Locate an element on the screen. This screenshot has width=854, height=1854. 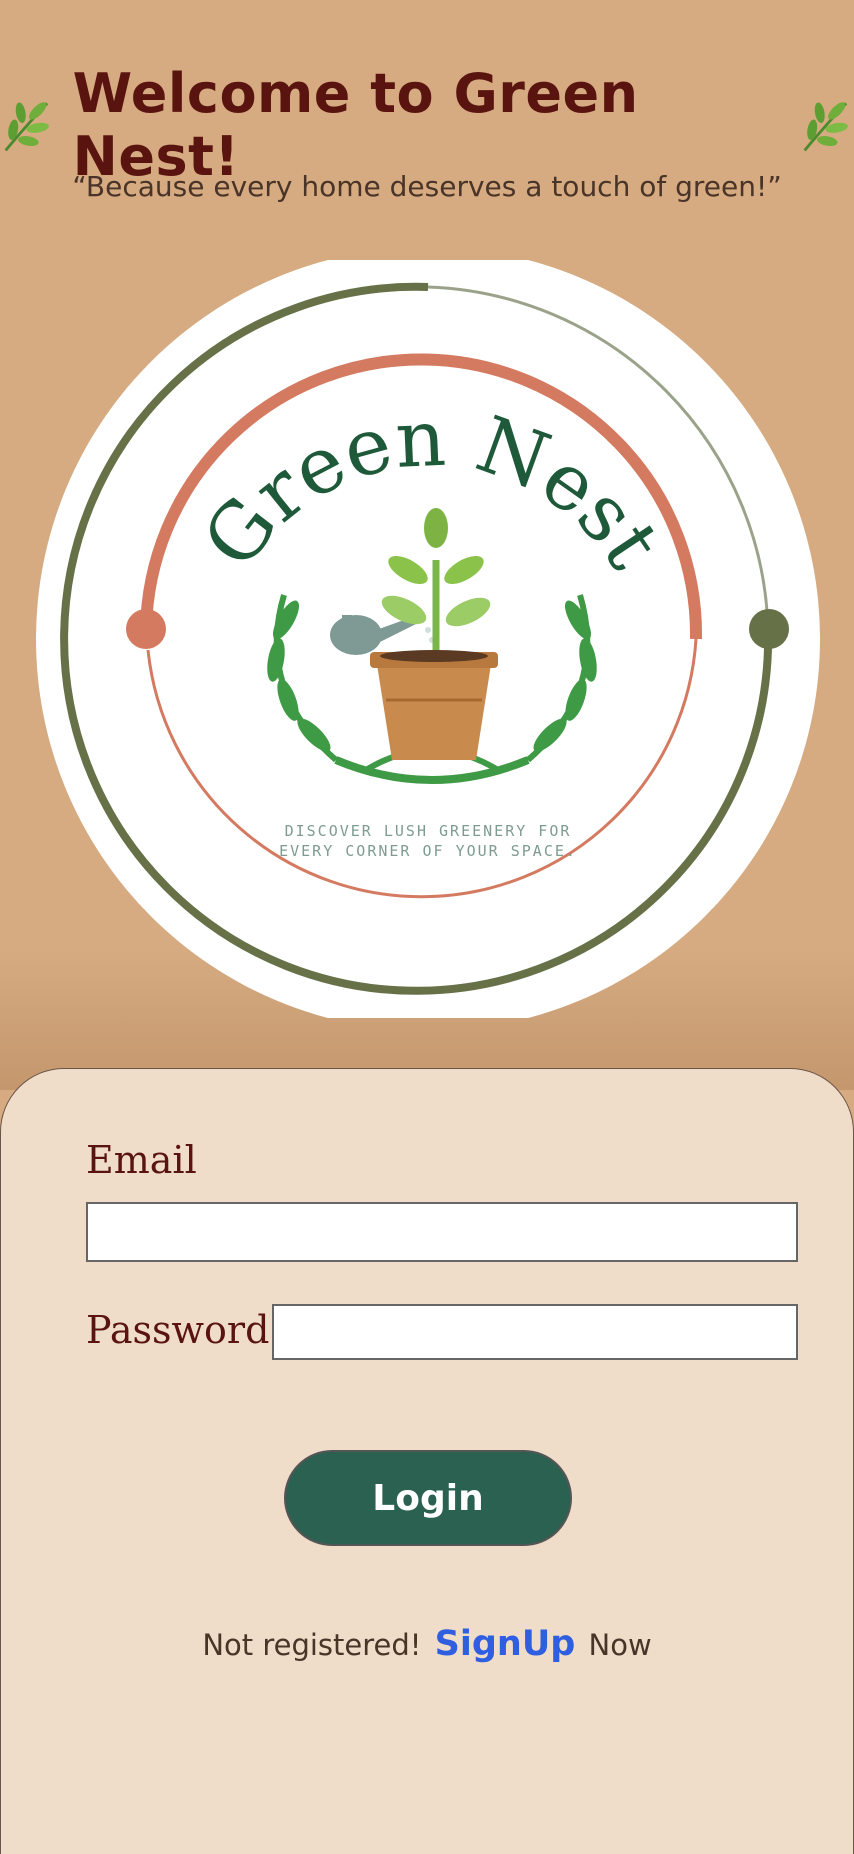
signup-suffix: Now is located at coordinates (620, 1645).